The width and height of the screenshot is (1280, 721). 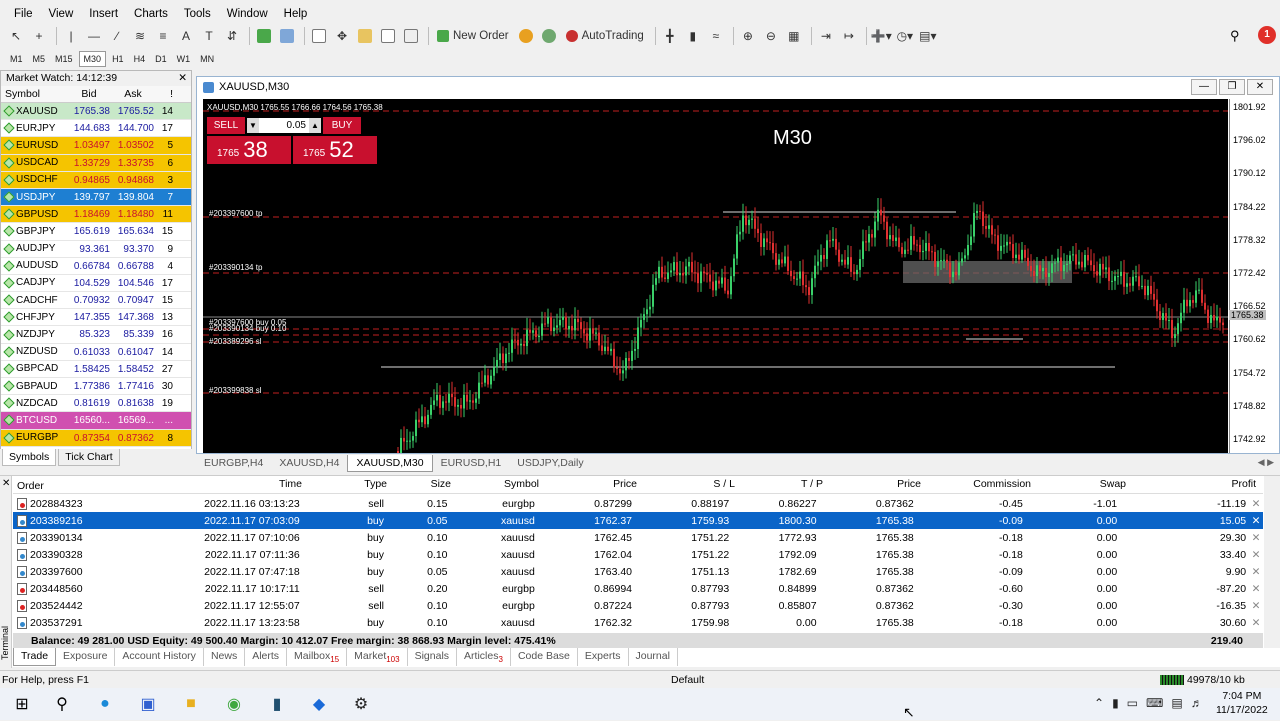 I want to click on header-bid: Bid, so click(x=90, y=94).